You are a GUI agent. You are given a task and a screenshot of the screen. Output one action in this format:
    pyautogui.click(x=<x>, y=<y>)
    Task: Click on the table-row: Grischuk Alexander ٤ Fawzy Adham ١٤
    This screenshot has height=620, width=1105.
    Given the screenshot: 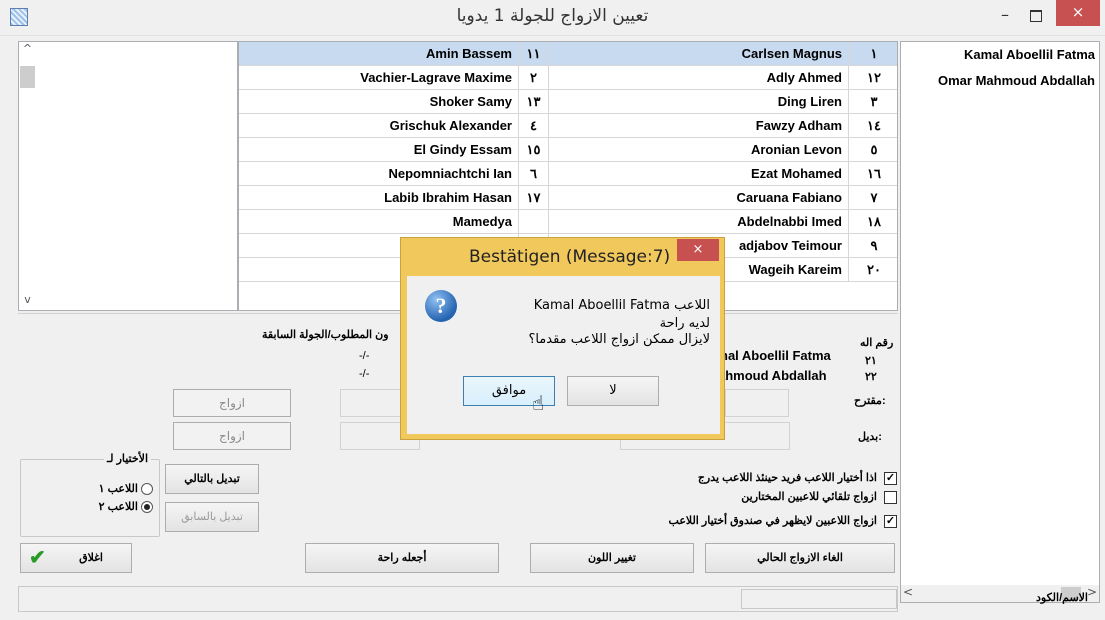 What is the action you would take?
    pyautogui.click(x=568, y=126)
    